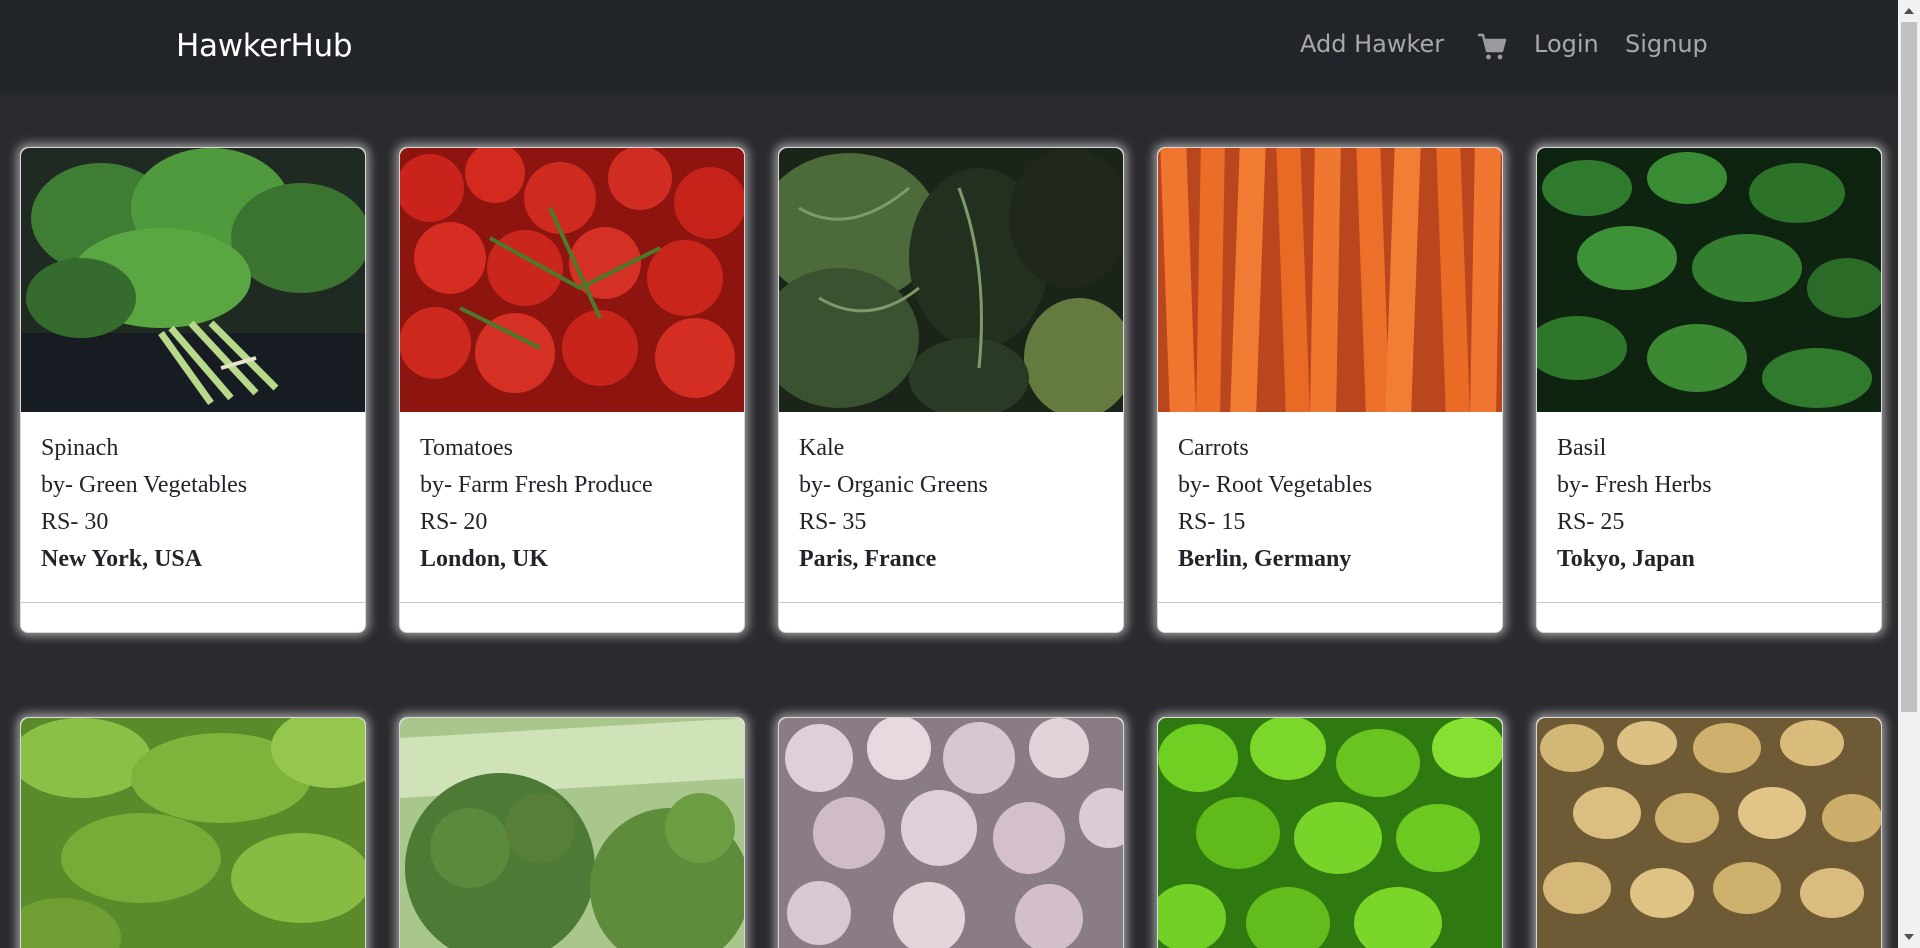 This screenshot has height=948, width=1920. What do you see at coordinates (122, 559) in the screenshot?
I see `product-location: New York, USA` at bounding box center [122, 559].